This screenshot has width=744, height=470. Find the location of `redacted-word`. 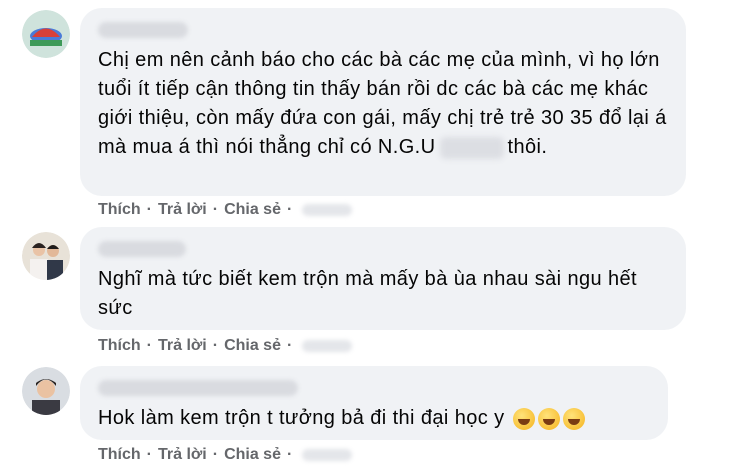

redacted-word is located at coordinates (471, 147).